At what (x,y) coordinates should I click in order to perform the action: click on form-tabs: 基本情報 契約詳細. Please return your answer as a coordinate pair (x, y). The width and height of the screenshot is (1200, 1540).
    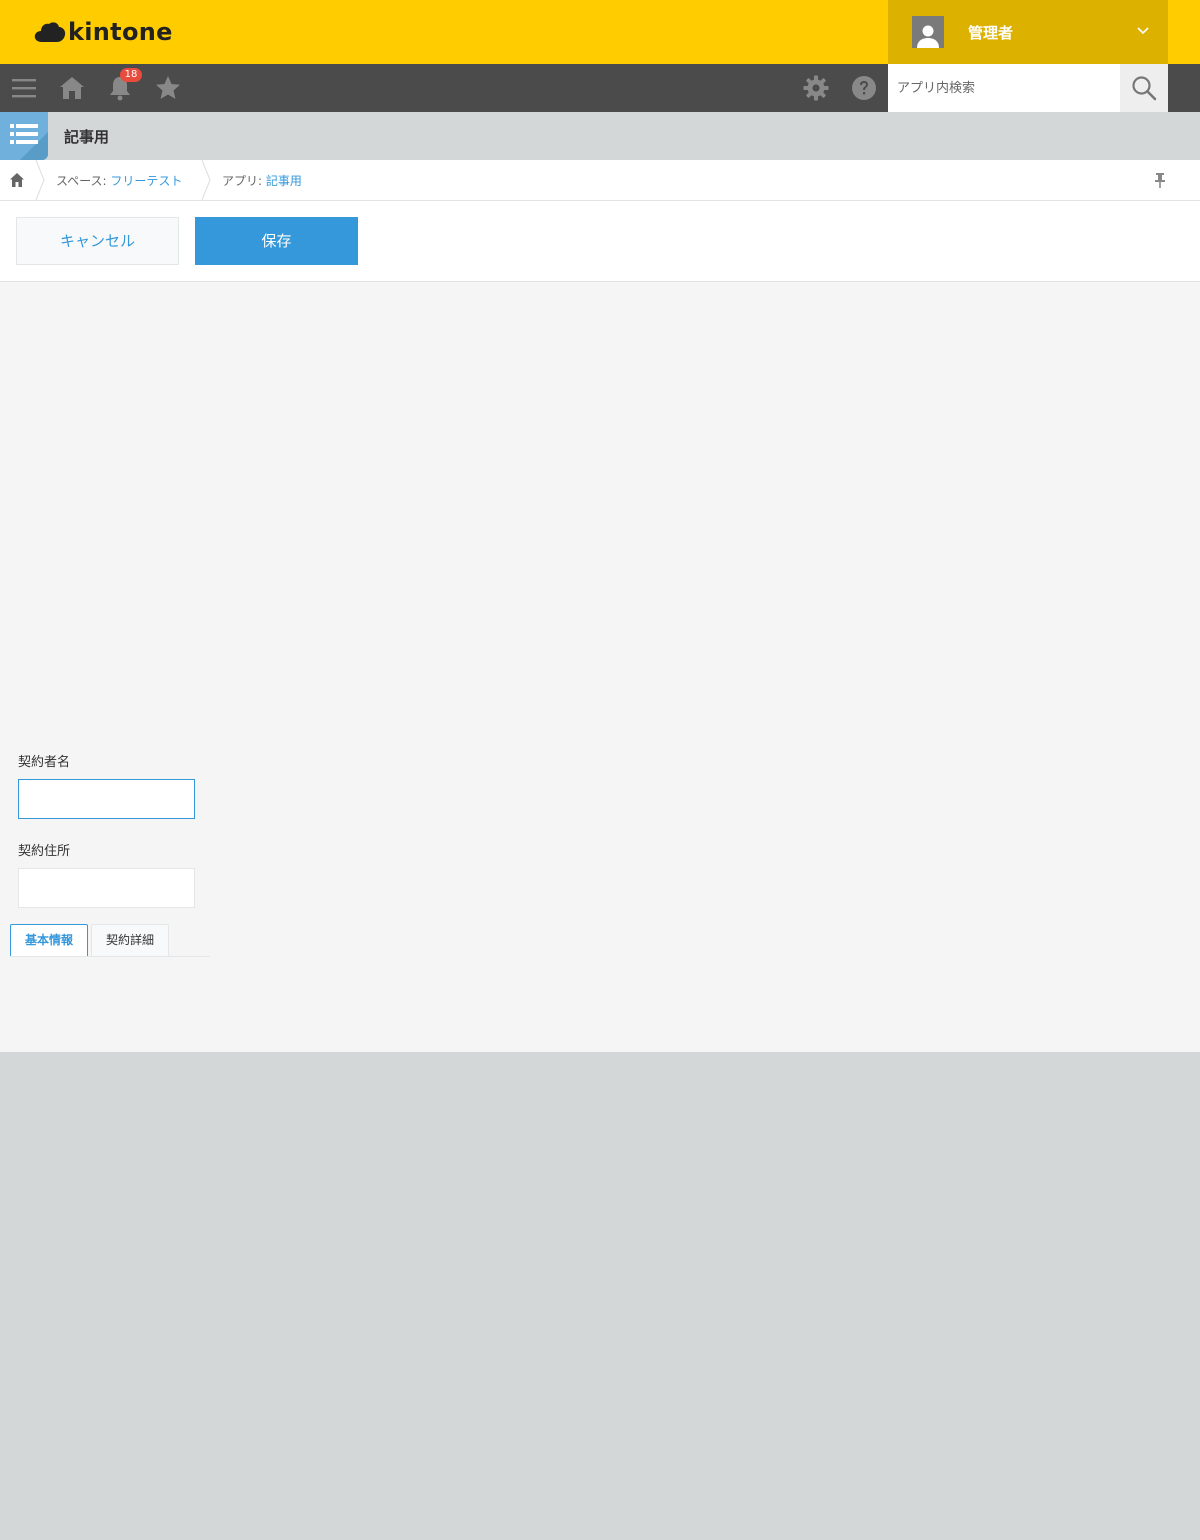
    Looking at the image, I should click on (110, 940).